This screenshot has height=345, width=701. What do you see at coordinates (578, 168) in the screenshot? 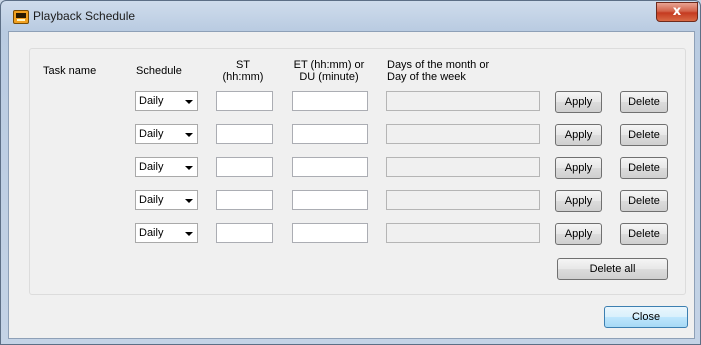
I see `apply-button-3: Apply` at bounding box center [578, 168].